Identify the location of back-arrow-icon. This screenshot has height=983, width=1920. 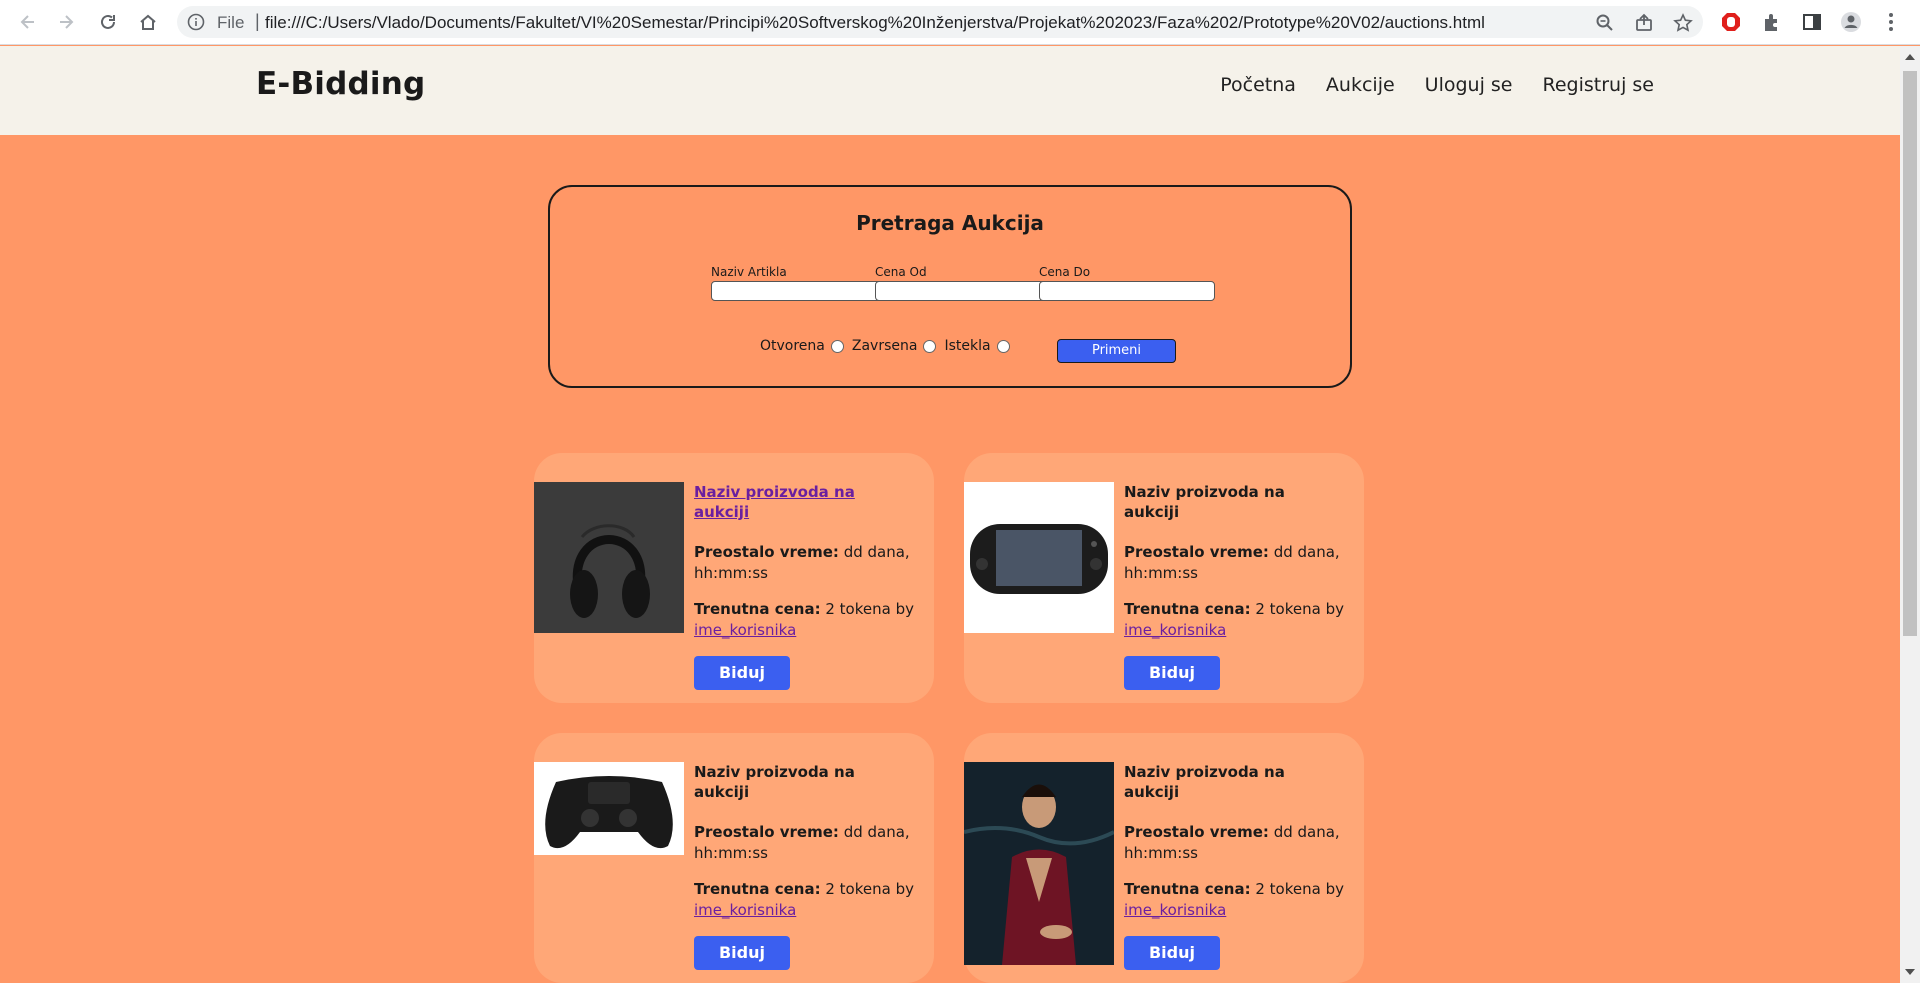
(27, 22).